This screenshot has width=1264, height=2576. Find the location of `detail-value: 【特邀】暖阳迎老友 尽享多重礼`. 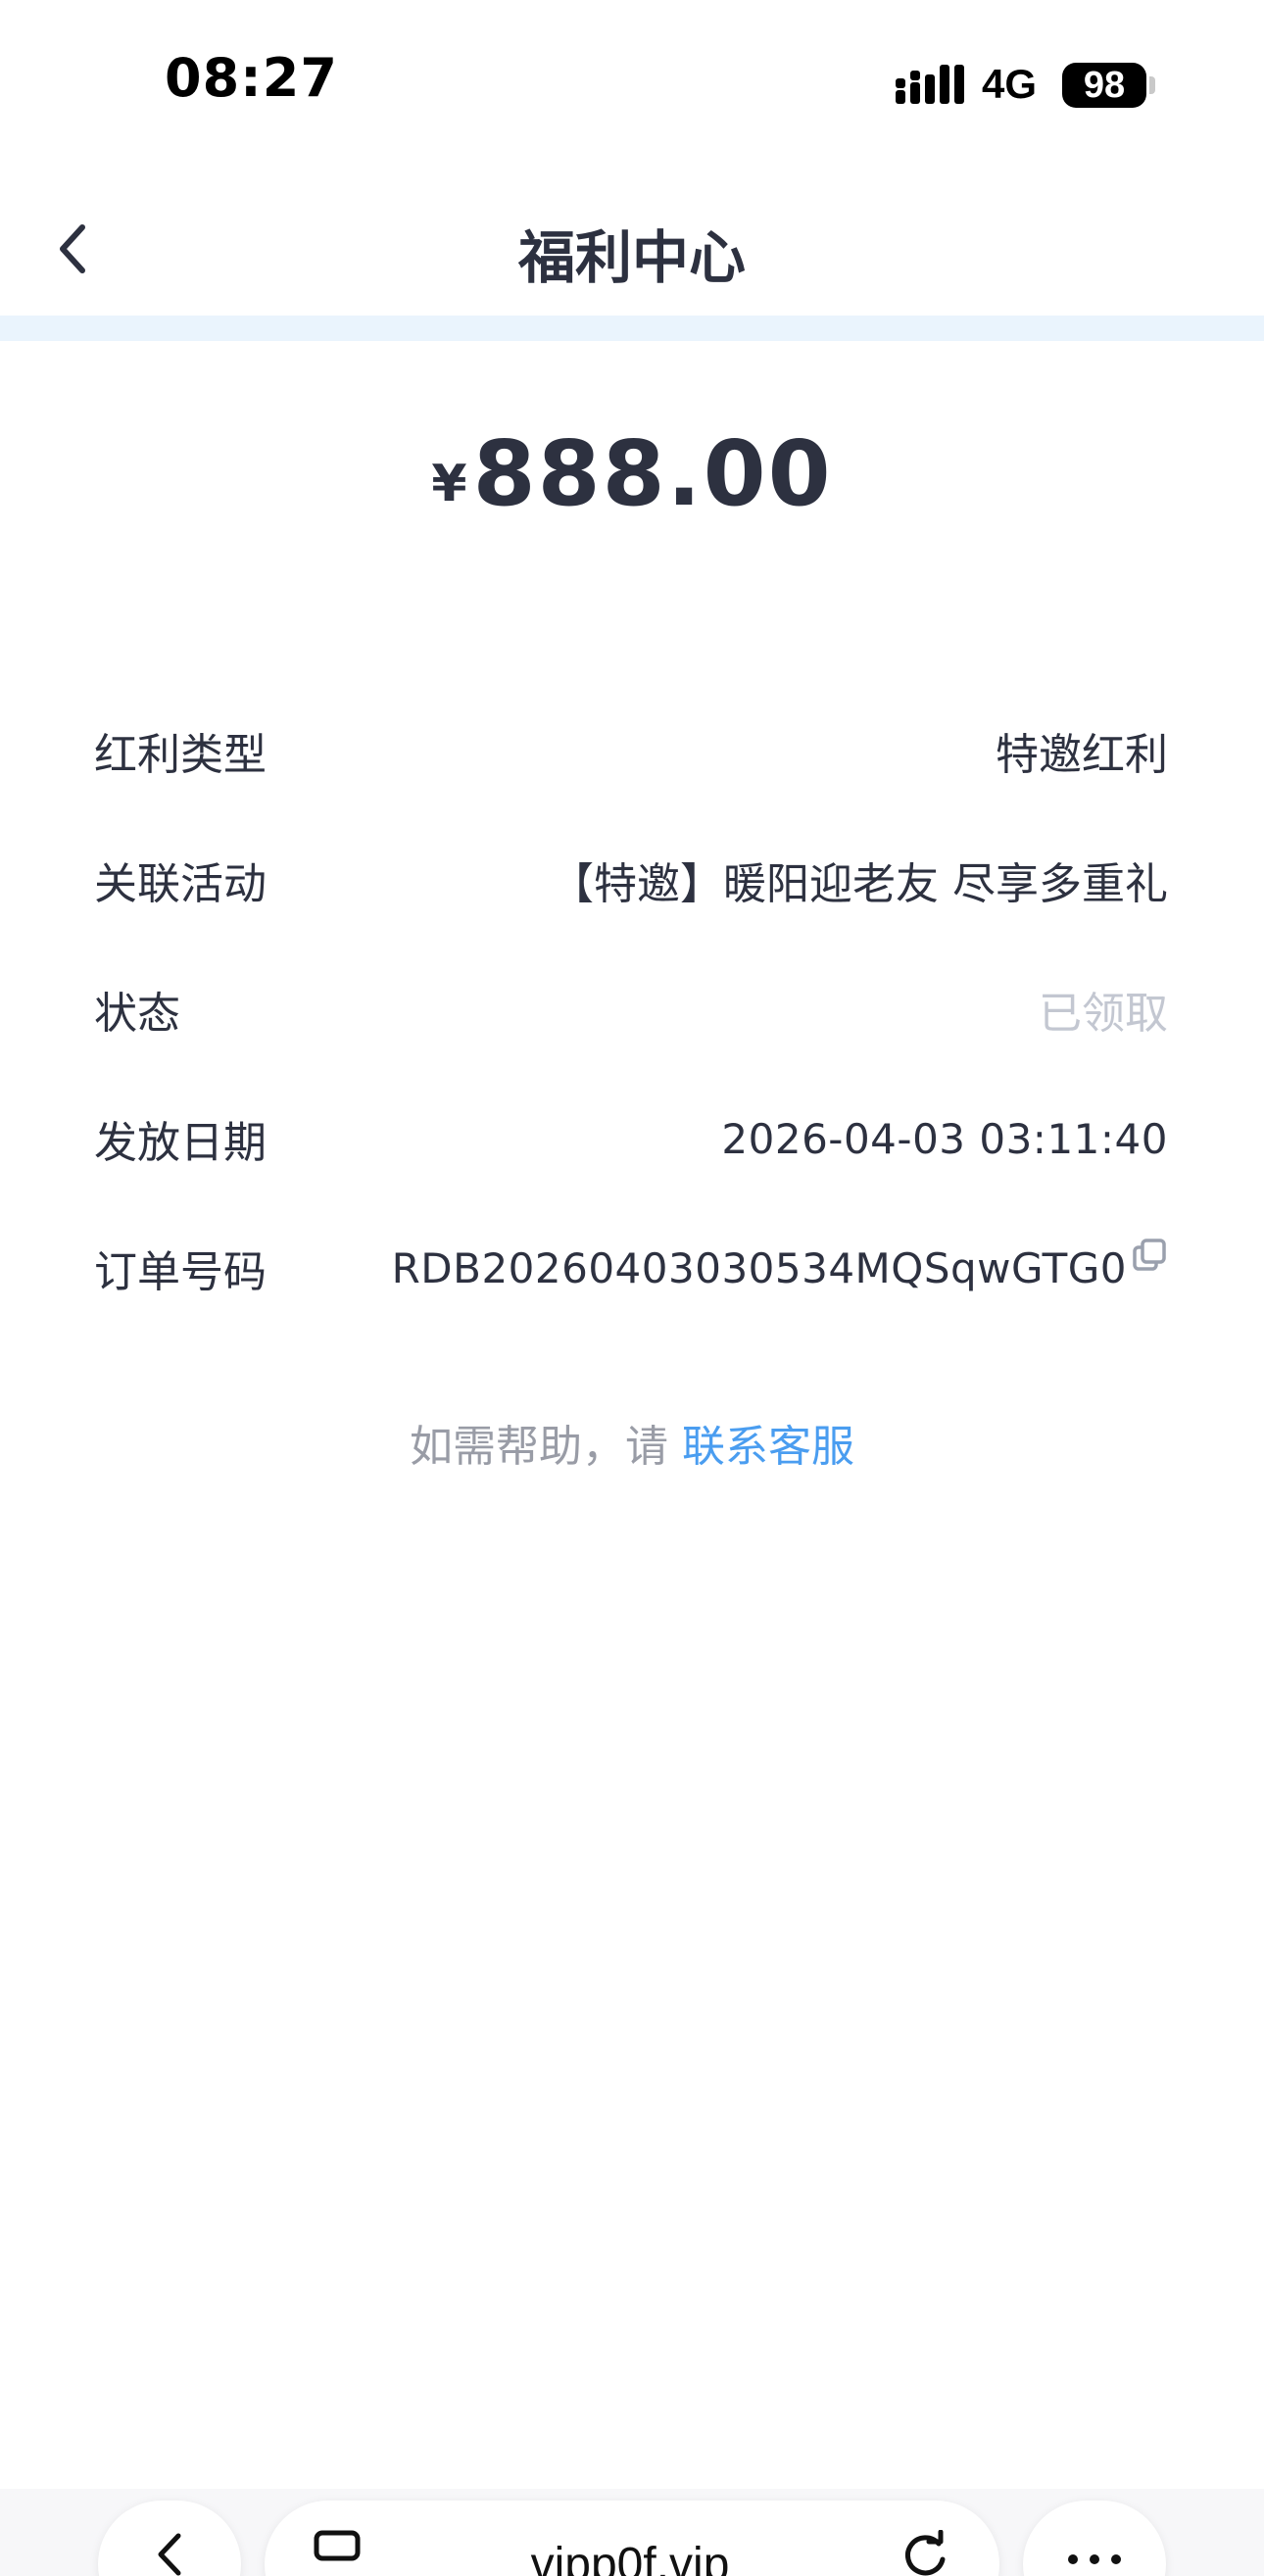

detail-value: 【特邀】暖阳迎老友 尽享多重礼 is located at coordinates (860, 884).